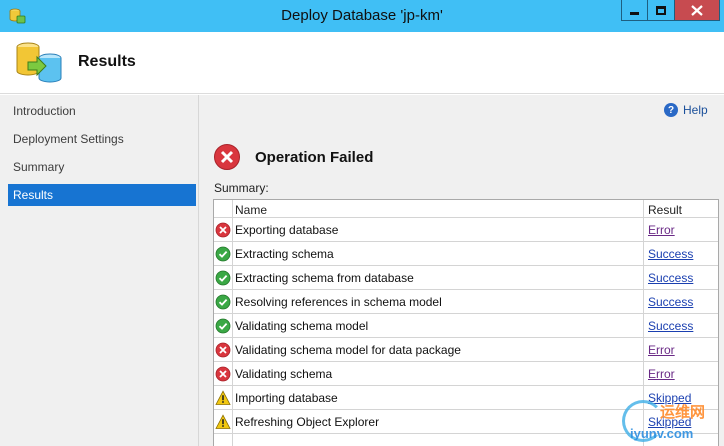  I want to click on row-name: Validating schema, so click(284, 374).